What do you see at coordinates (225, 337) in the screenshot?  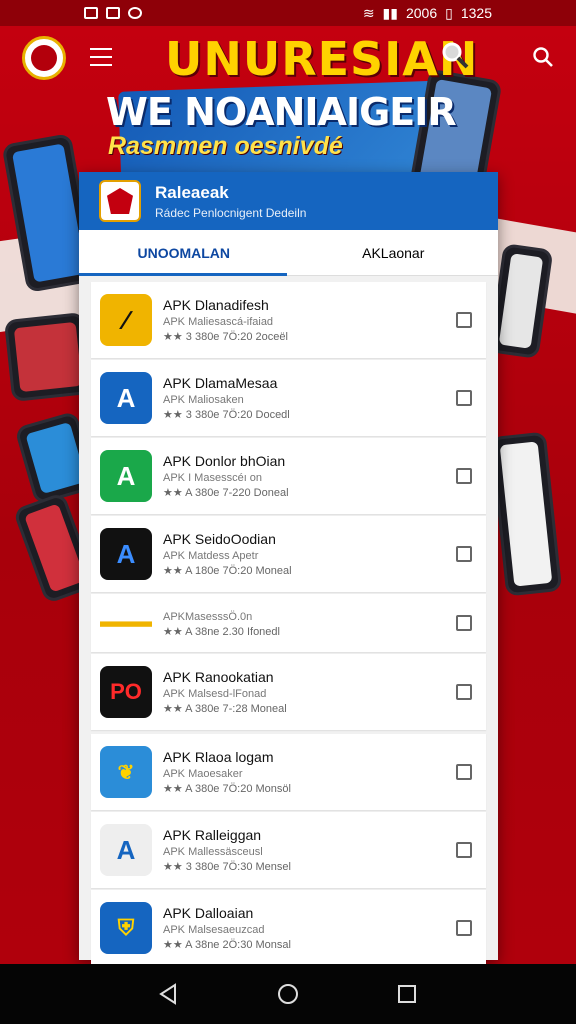 I see `app-rating: ★★ 3 380e 7Ö:20 2oceël` at bounding box center [225, 337].